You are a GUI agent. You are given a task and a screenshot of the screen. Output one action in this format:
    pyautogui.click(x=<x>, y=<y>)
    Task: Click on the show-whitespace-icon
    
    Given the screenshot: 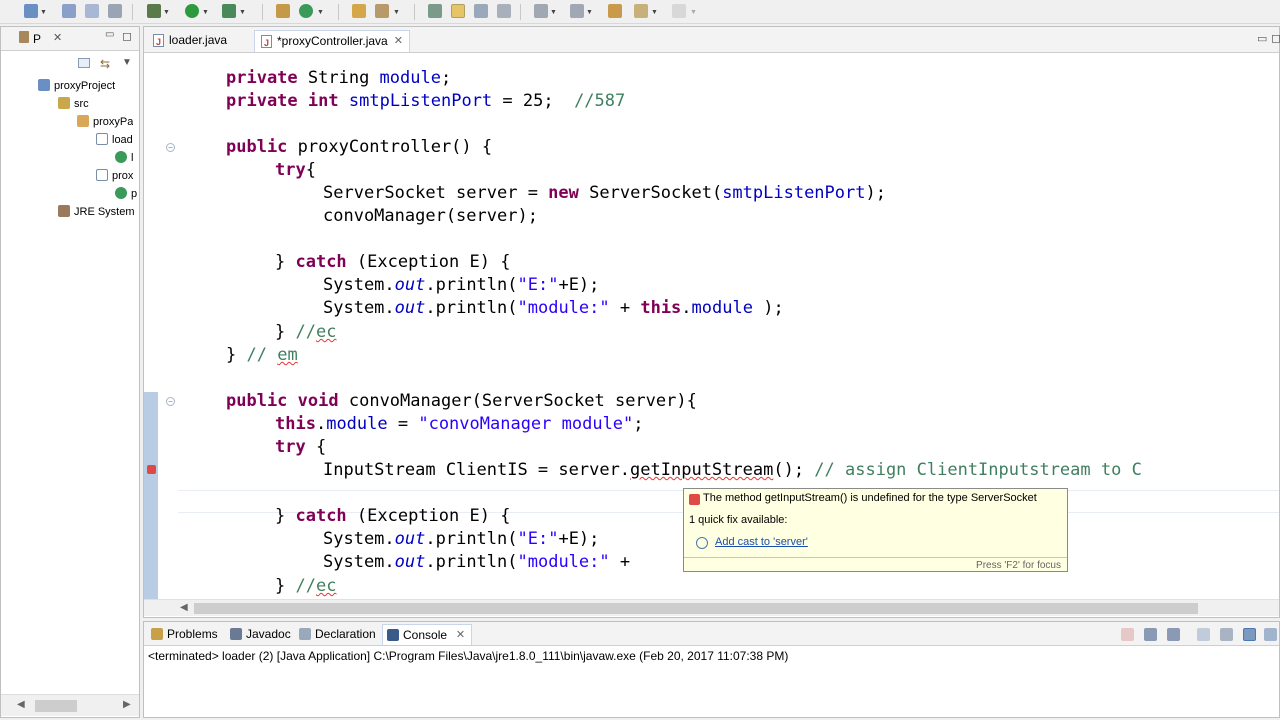 What is the action you would take?
    pyautogui.click(x=504, y=11)
    